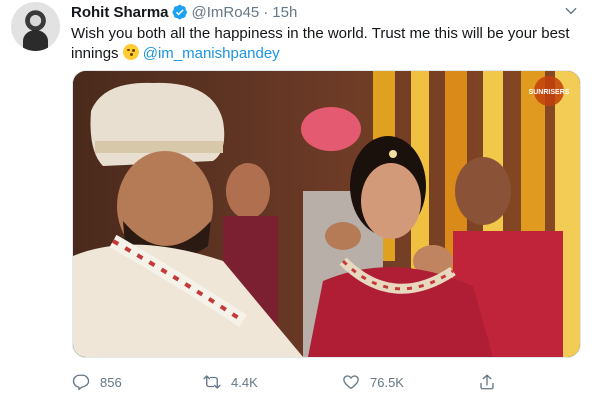 The image size is (592, 400). I want to click on author-handle: @ImRo45, so click(226, 12).